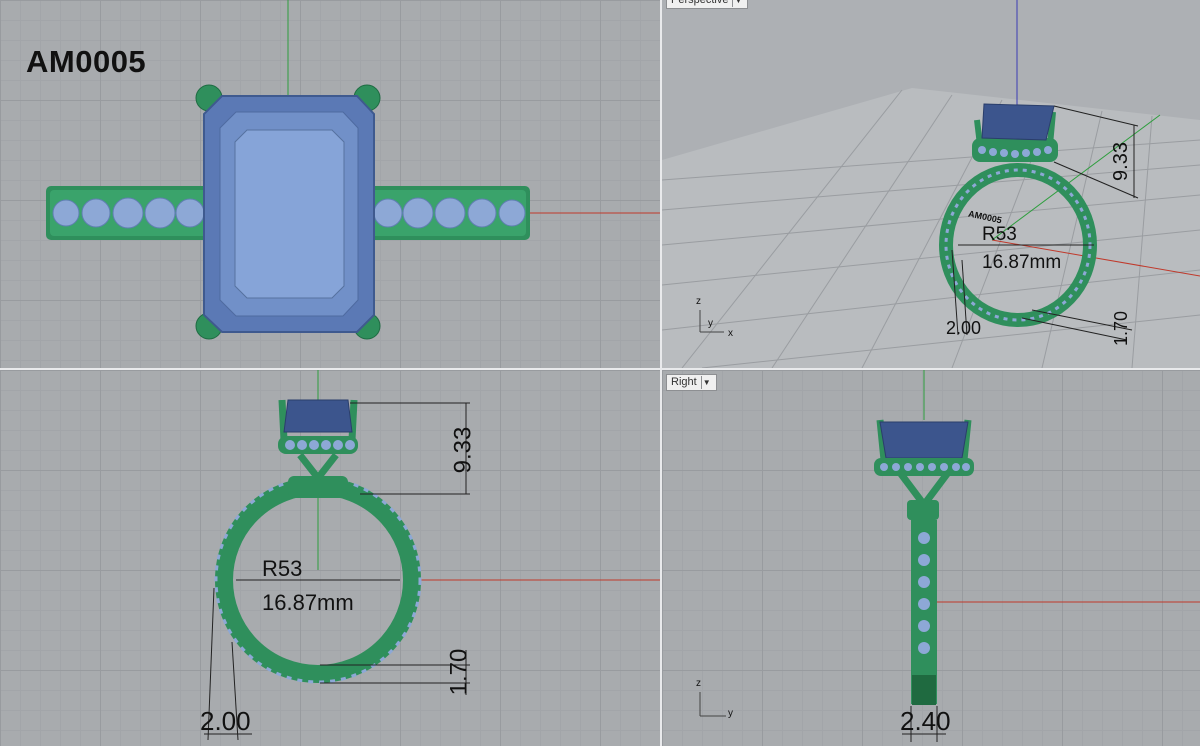  I want to click on viewport-tab-label: Perspective, so click(700, 3).